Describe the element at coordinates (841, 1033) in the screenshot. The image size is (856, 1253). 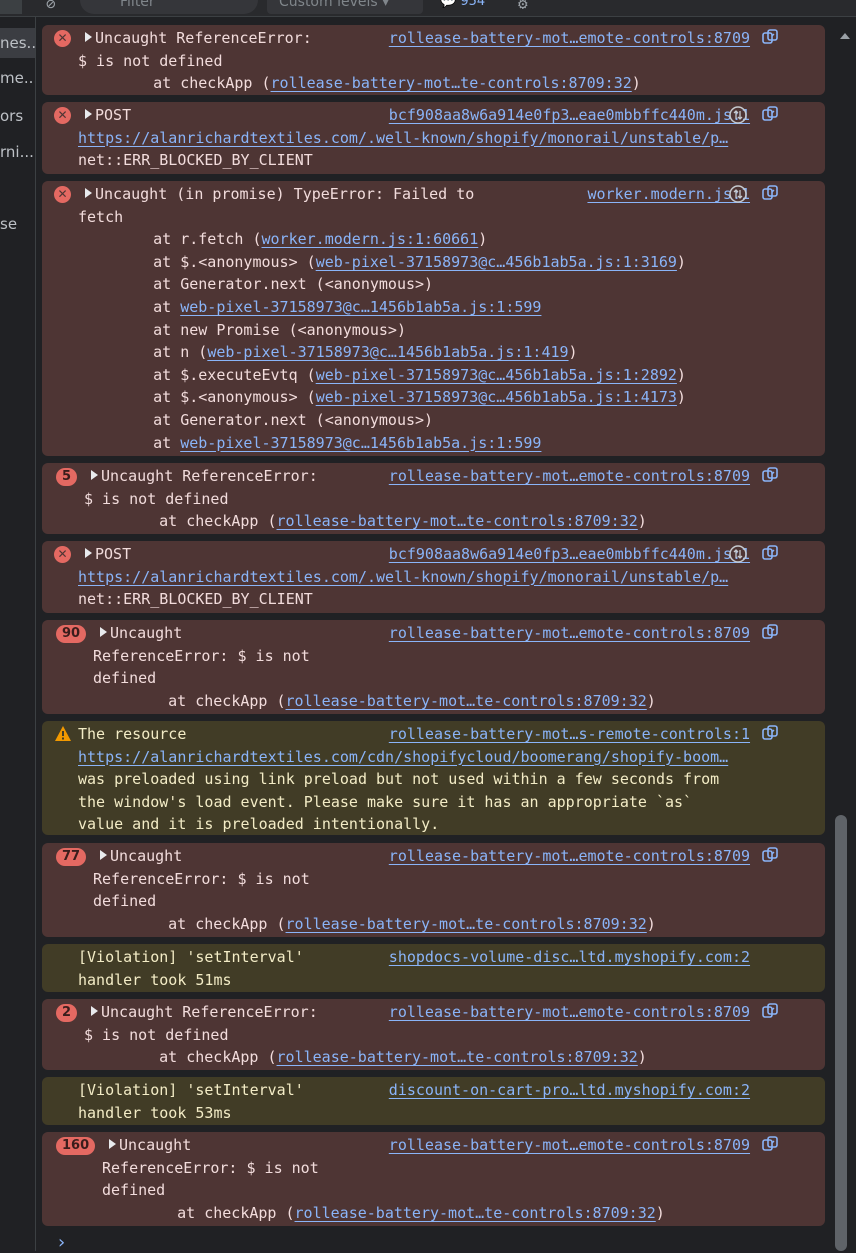
I see `scrollbar-thumb` at that location.